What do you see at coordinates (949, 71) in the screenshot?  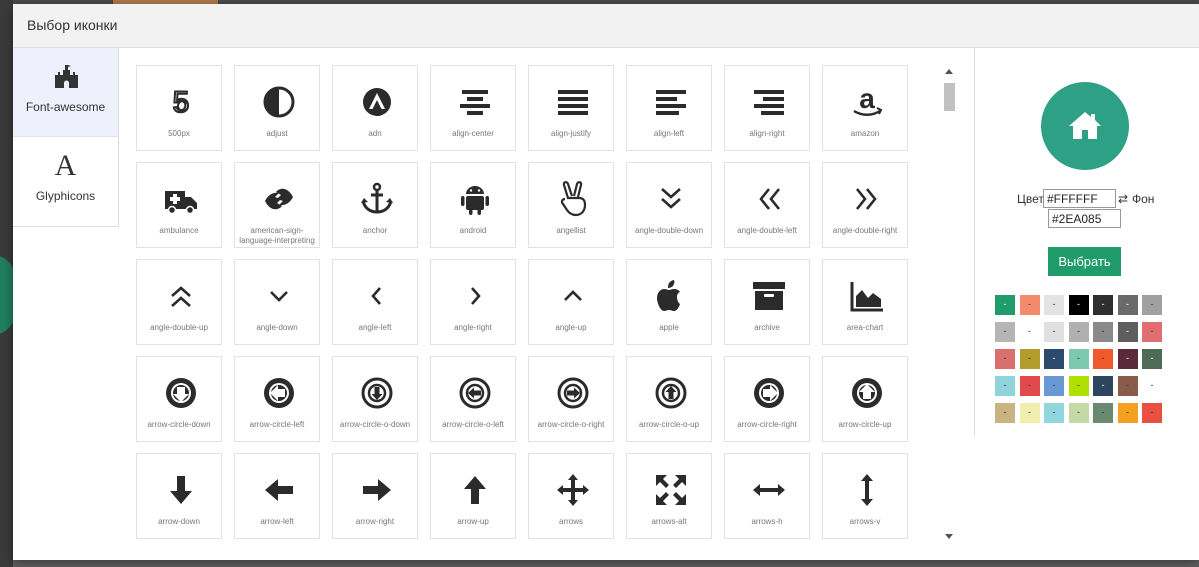 I see `scroll-up-icon` at bounding box center [949, 71].